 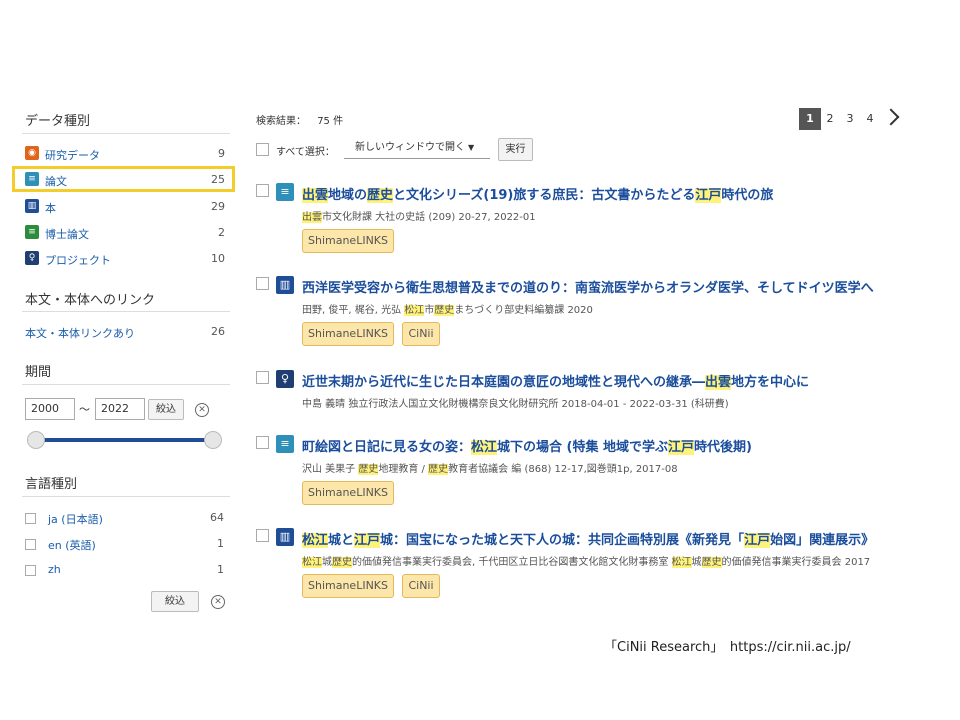 I want to click on result-count-label: 検索結果：, so click(x=281, y=121).